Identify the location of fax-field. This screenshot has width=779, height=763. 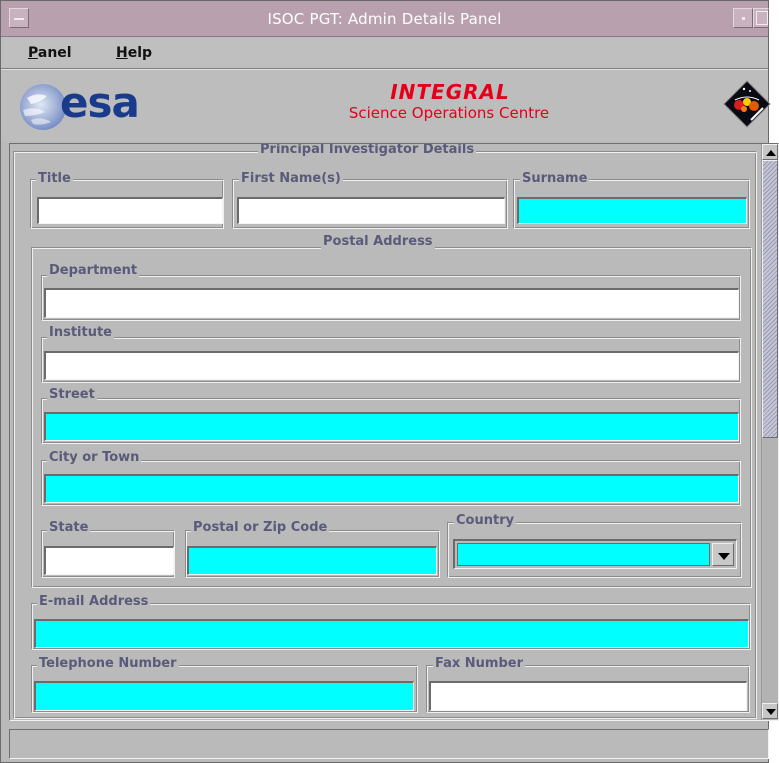
(588, 696).